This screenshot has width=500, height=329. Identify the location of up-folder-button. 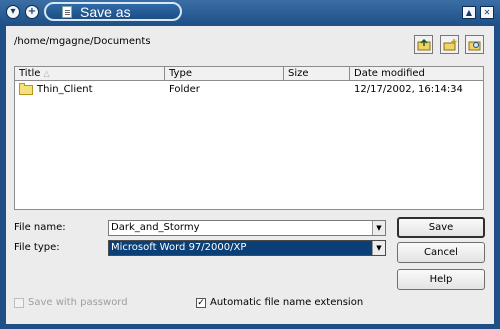
(423, 44).